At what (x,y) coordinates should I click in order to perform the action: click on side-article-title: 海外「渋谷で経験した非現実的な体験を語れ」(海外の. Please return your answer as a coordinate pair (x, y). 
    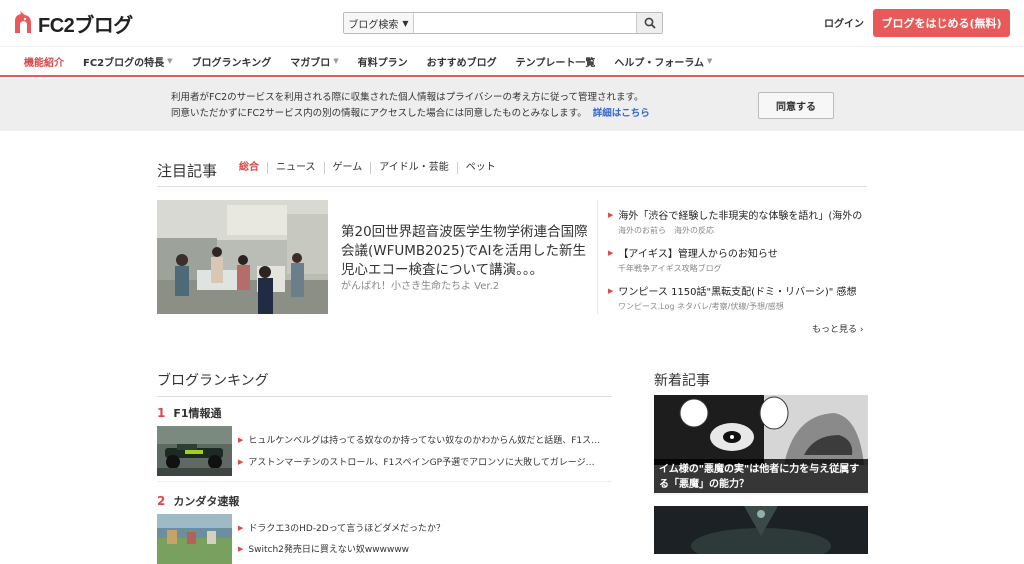
    Looking at the image, I should click on (740, 216).